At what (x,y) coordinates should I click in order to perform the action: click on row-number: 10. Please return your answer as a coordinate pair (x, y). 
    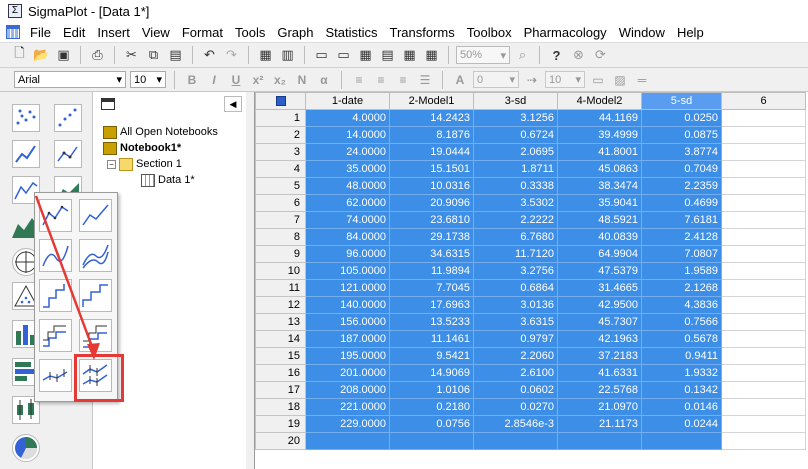
    Looking at the image, I should click on (280, 271).